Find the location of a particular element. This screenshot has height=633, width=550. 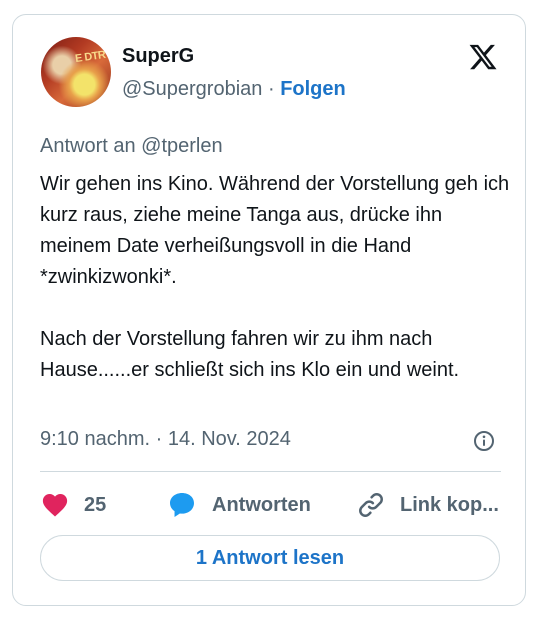

info-icon is located at coordinates (484, 441).